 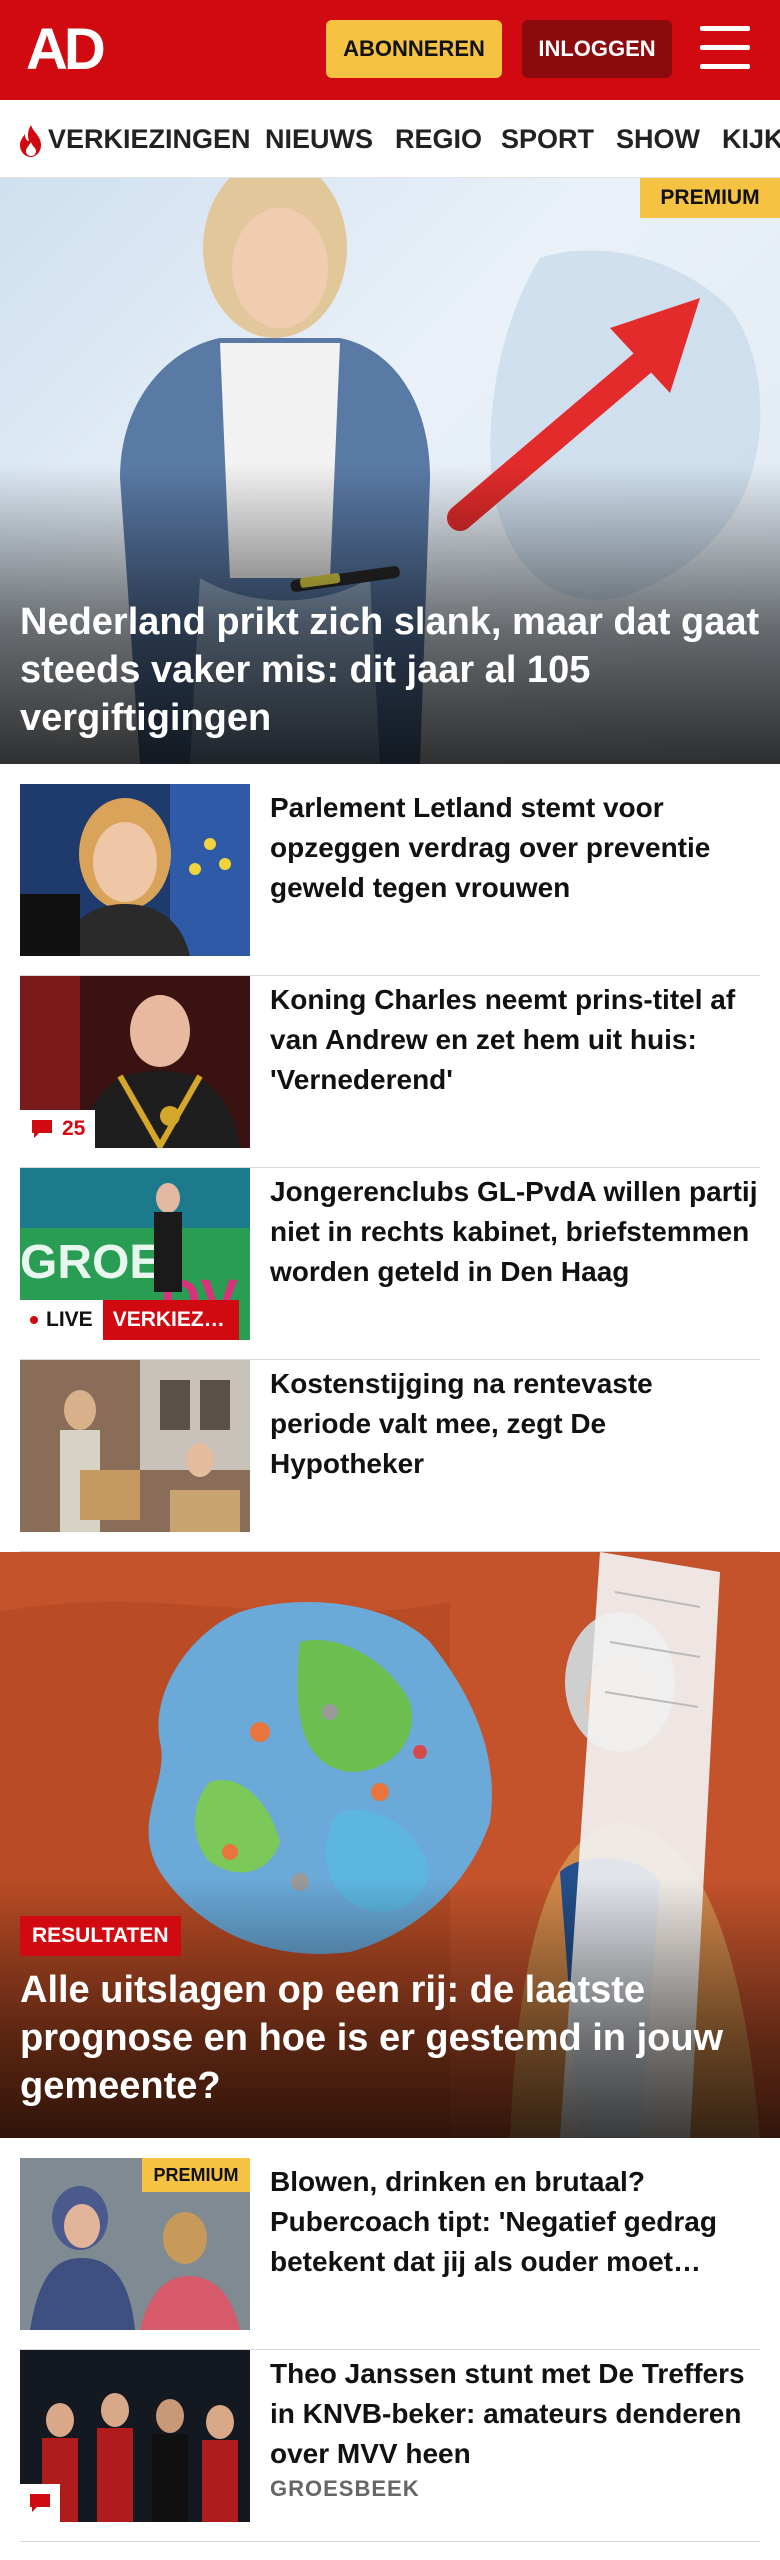 I want to click on comment-count-badge: 25, so click(x=58, y=1129).